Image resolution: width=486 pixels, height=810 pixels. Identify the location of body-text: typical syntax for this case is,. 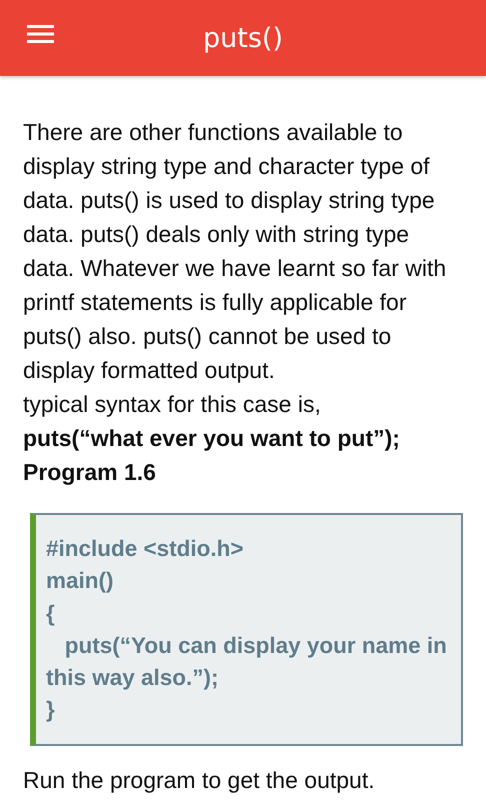
(172, 404).